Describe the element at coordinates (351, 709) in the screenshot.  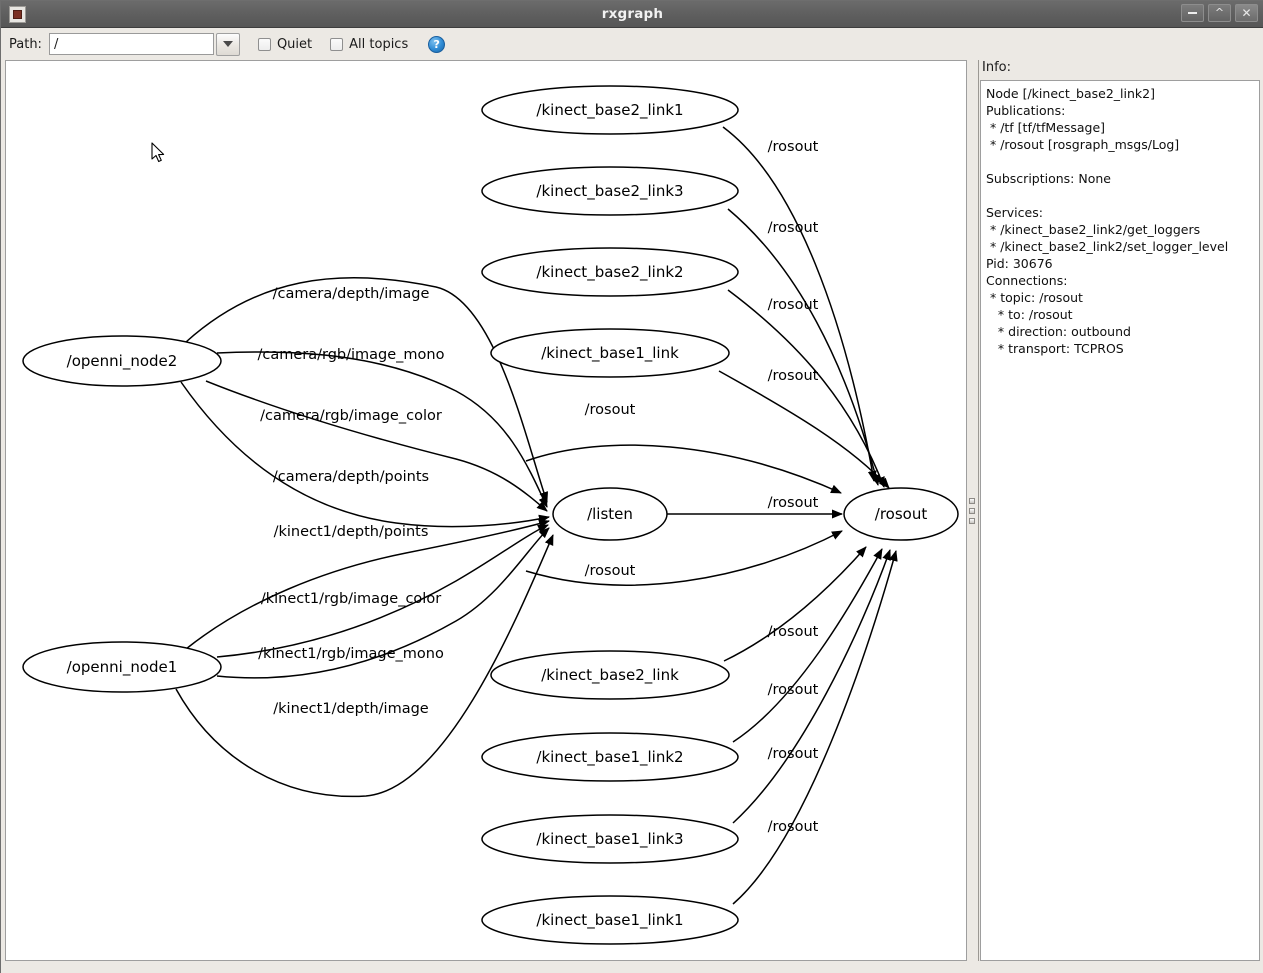
I see `edge-label: /kinect1/depth/image` at that location.